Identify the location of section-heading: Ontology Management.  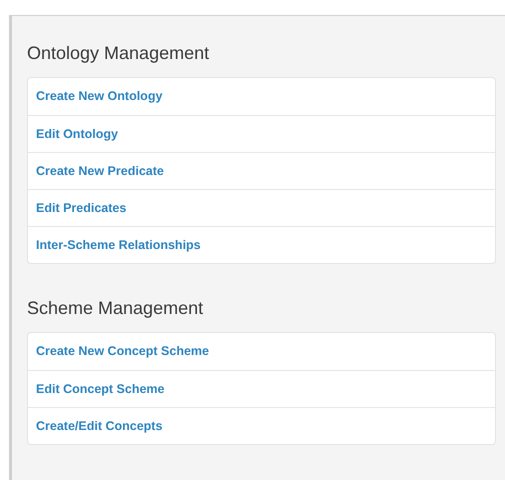
(118, 53).